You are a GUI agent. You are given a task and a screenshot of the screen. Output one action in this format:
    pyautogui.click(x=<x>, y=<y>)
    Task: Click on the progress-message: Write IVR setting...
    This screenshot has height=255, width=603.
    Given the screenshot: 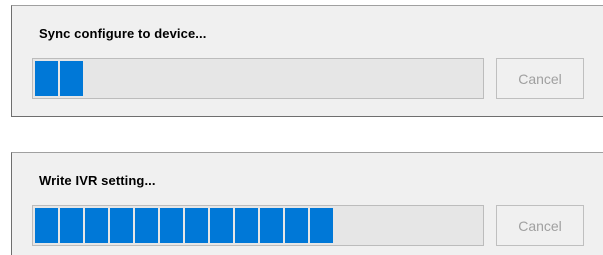 What is the action you would take?
    pyautogui.click(x=97, y=180)
    